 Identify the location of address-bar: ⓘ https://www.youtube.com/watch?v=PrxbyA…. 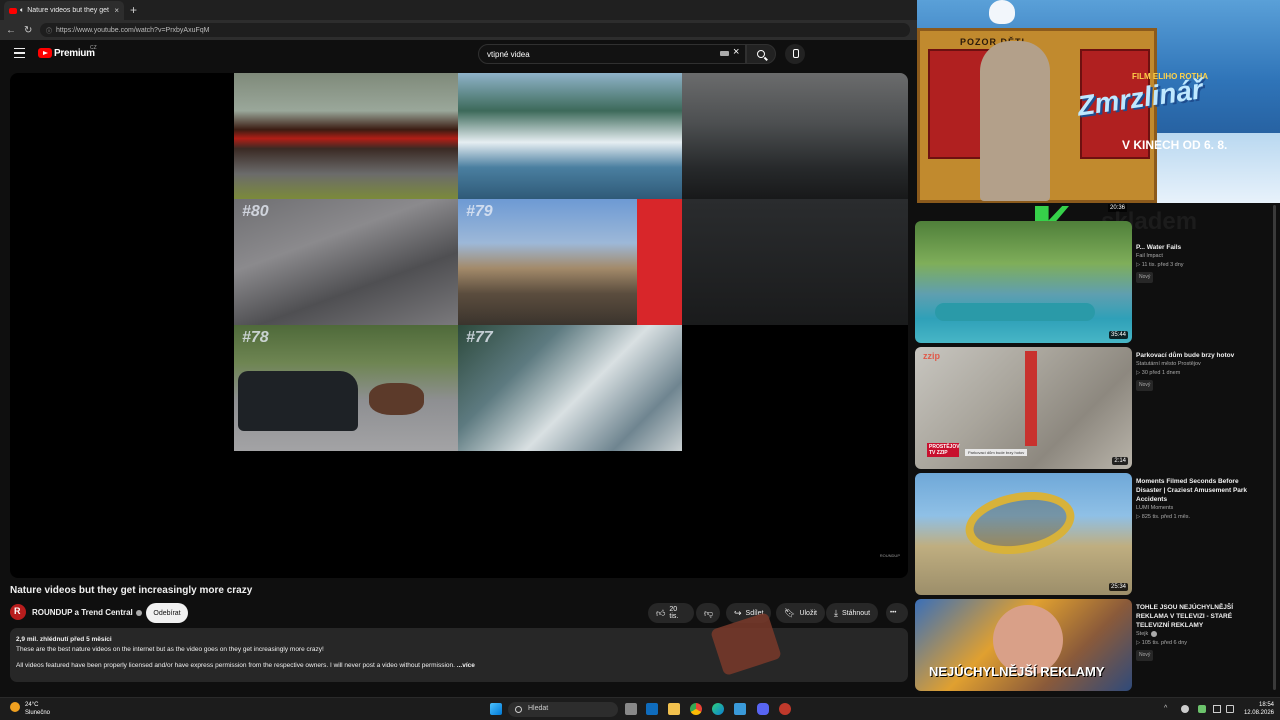
(475, 30).